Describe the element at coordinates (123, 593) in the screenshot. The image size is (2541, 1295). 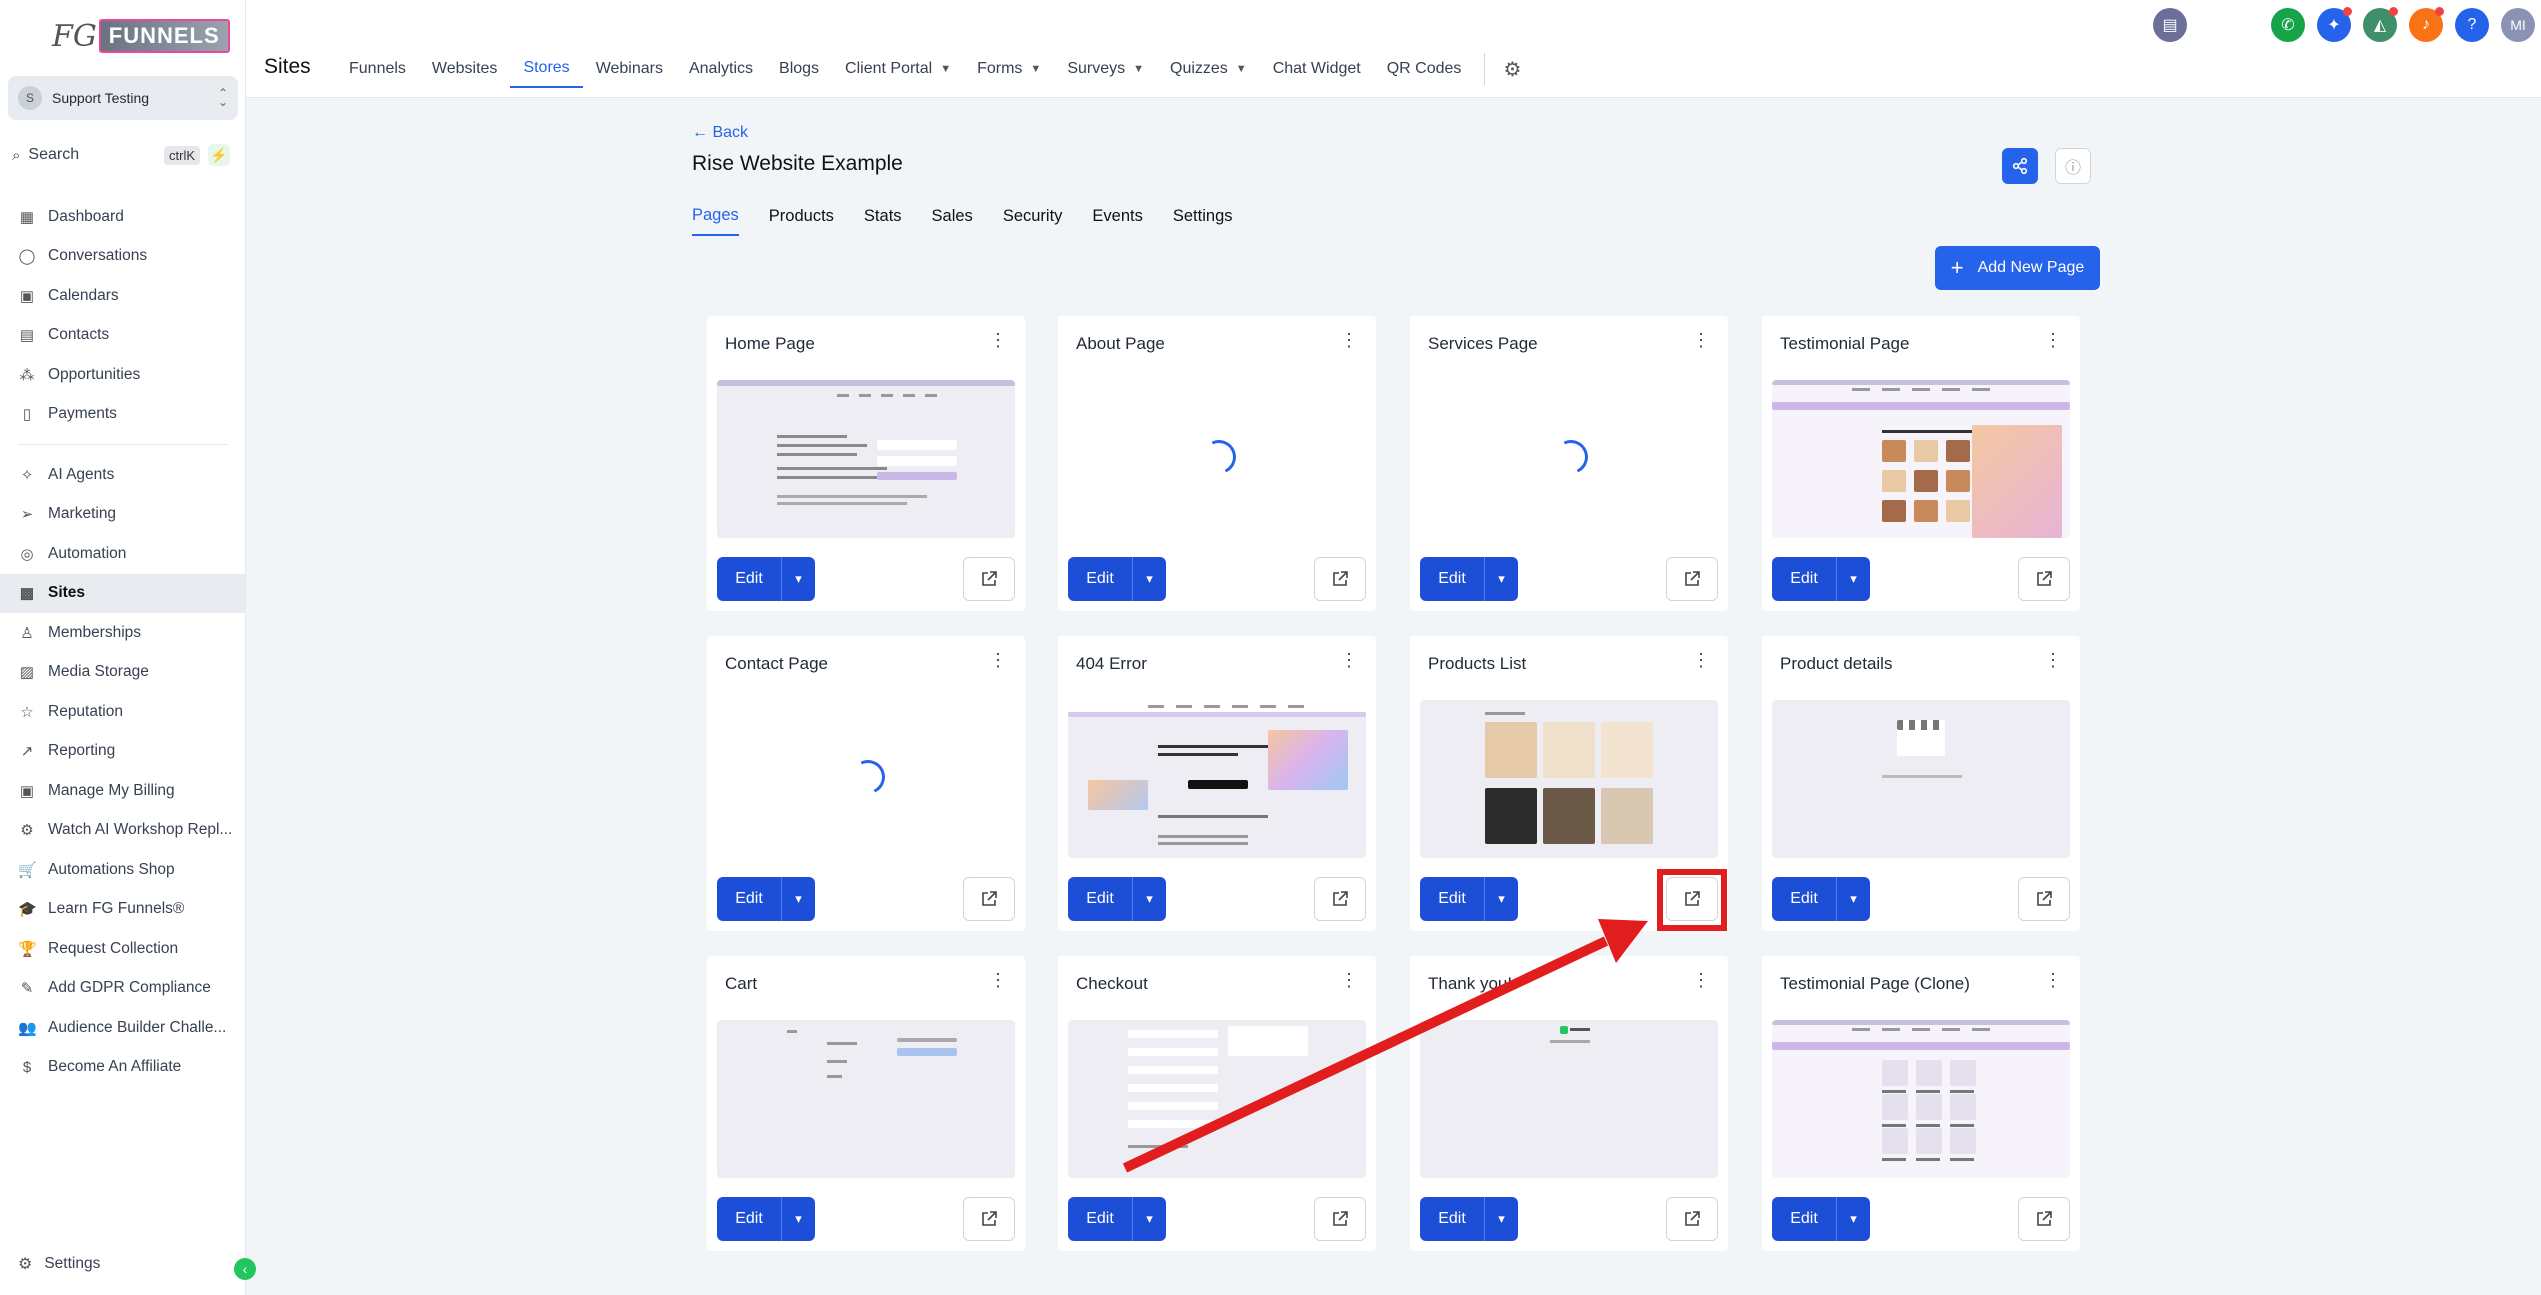
I see `sidebar-item-sites: ▩ Sites` at that location.